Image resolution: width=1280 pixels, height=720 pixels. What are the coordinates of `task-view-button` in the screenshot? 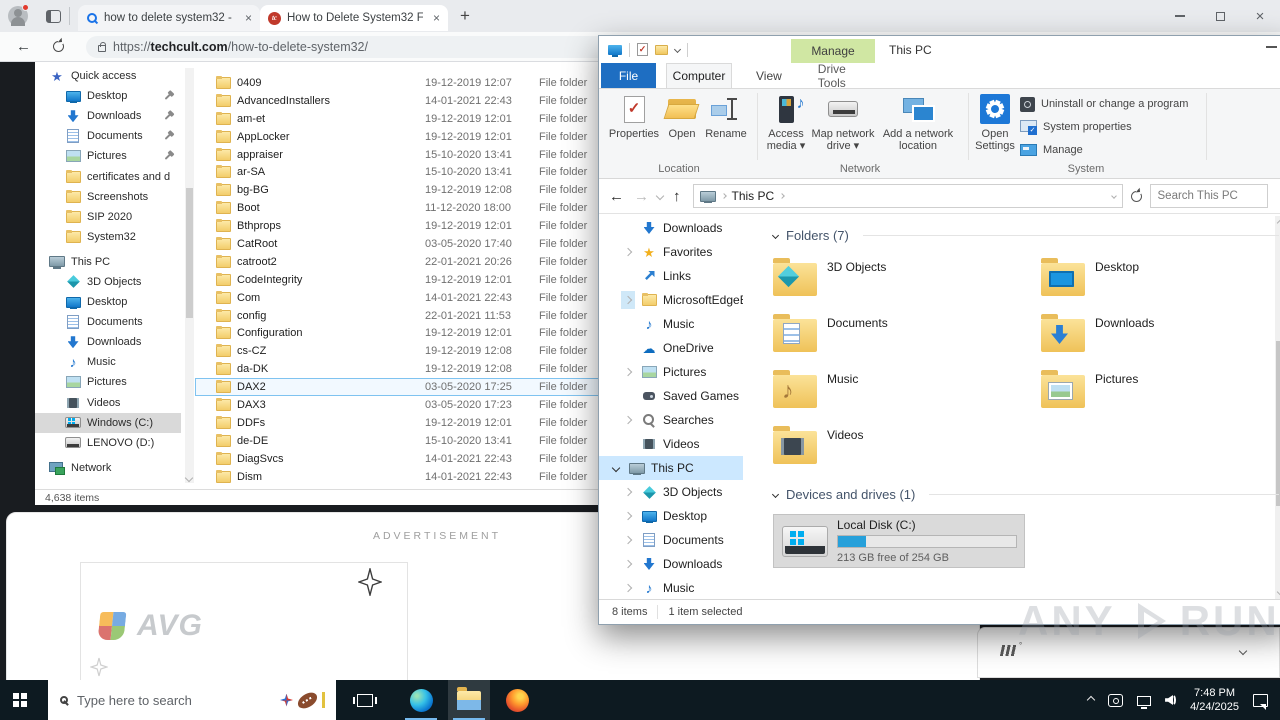 It's located at (365, 700).